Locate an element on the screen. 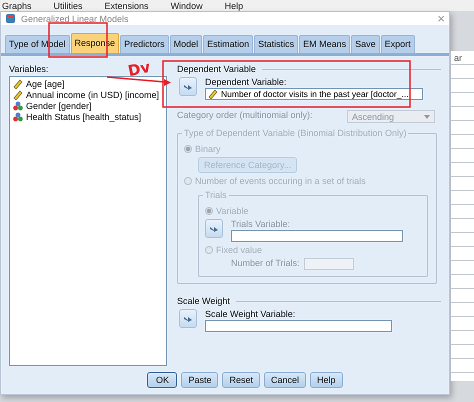 The height and width of the screenshot is (402, 474). menu-item: Graphs is located at coordinates (17, 5).